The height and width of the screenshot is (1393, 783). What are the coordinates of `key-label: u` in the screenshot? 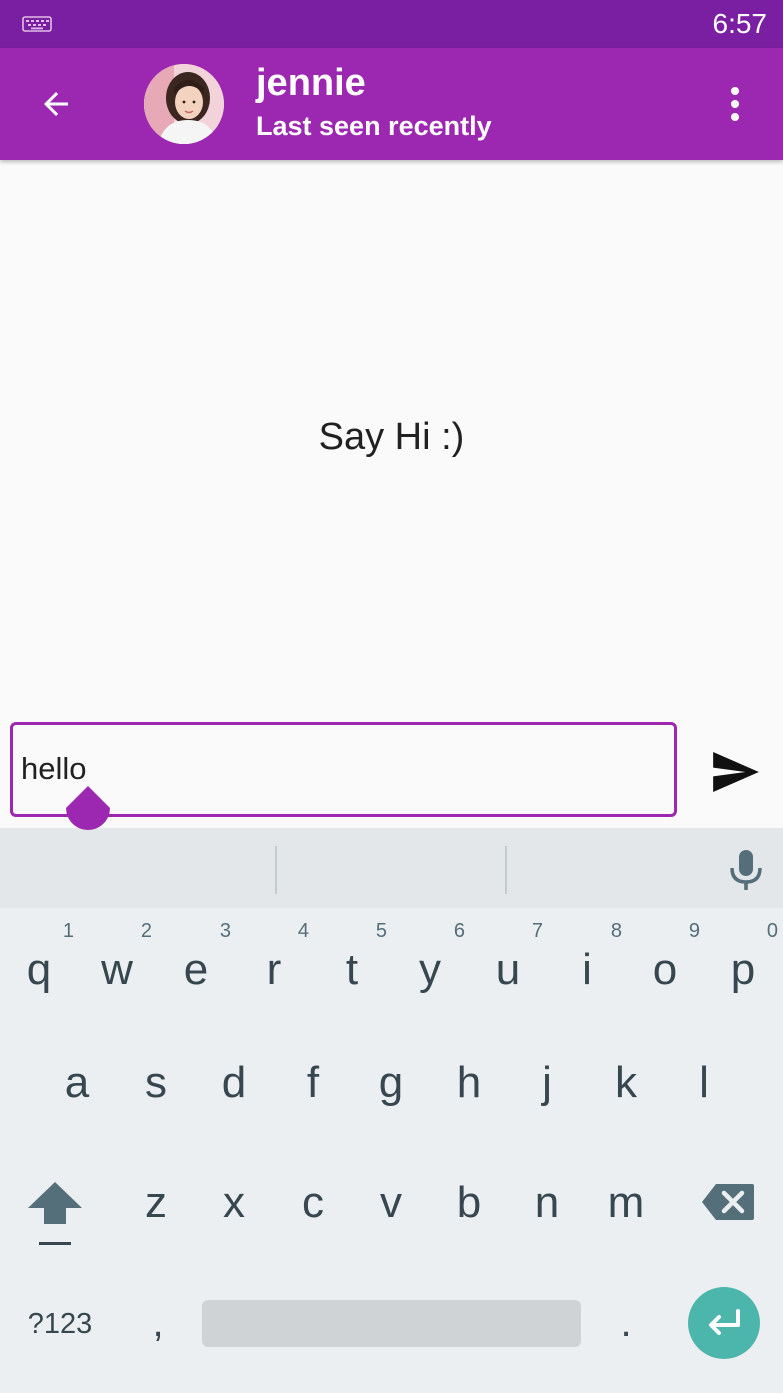 It's located at (508, 969).